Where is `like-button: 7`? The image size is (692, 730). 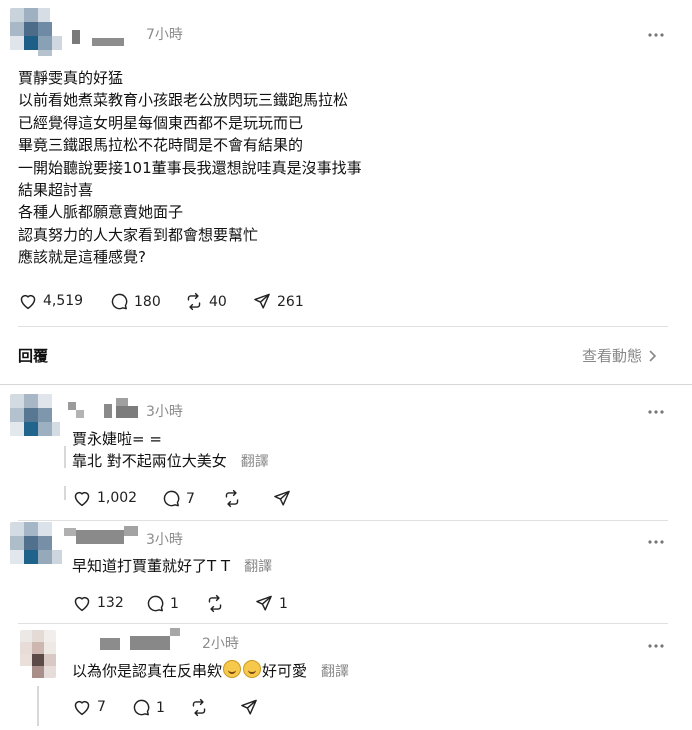 like-button: 7 is located at coordinates (89, 707).